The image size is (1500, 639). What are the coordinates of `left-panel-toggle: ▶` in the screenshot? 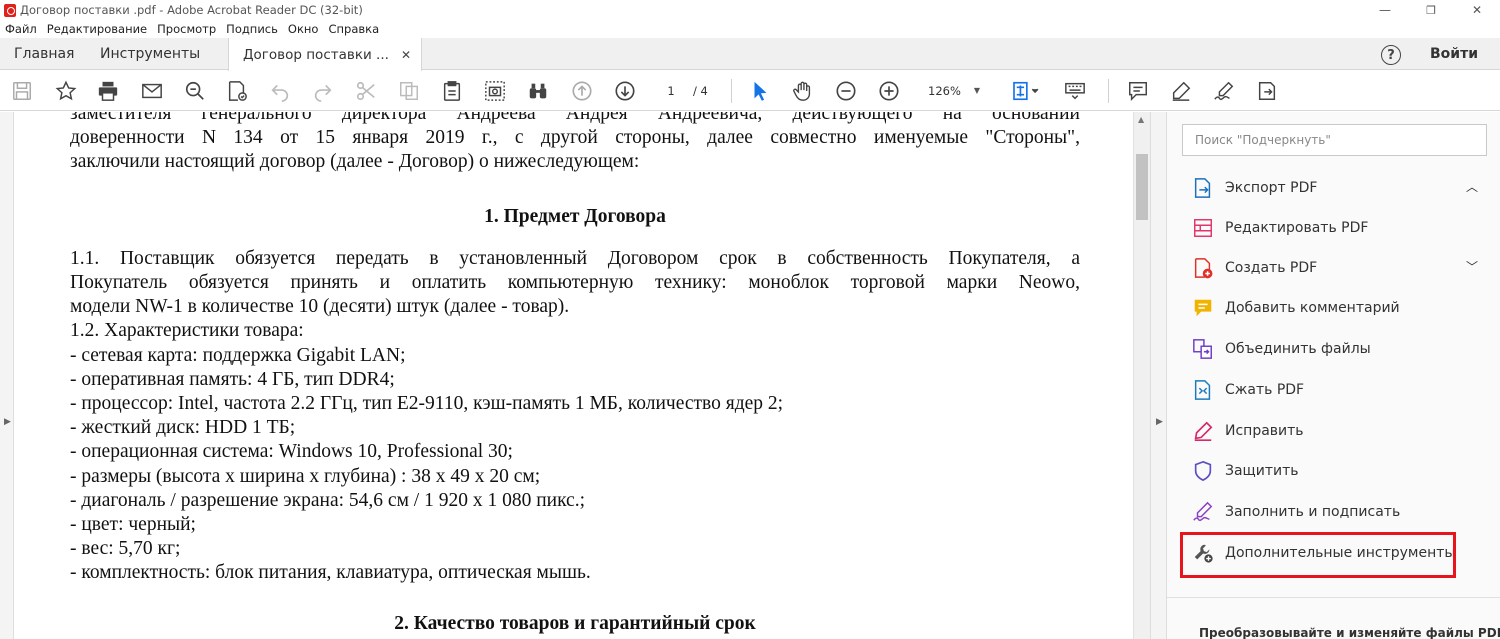 It's located at (7, 375).